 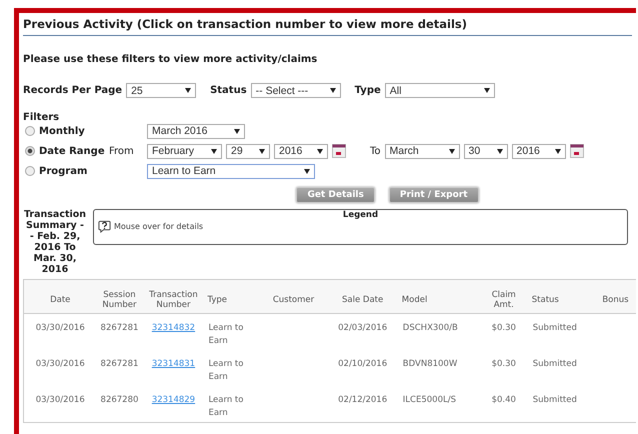 What do you see at coordinates (41, 117) in the screenshot?
I see `filters-label: Filters` at bounding box center [41, 117].